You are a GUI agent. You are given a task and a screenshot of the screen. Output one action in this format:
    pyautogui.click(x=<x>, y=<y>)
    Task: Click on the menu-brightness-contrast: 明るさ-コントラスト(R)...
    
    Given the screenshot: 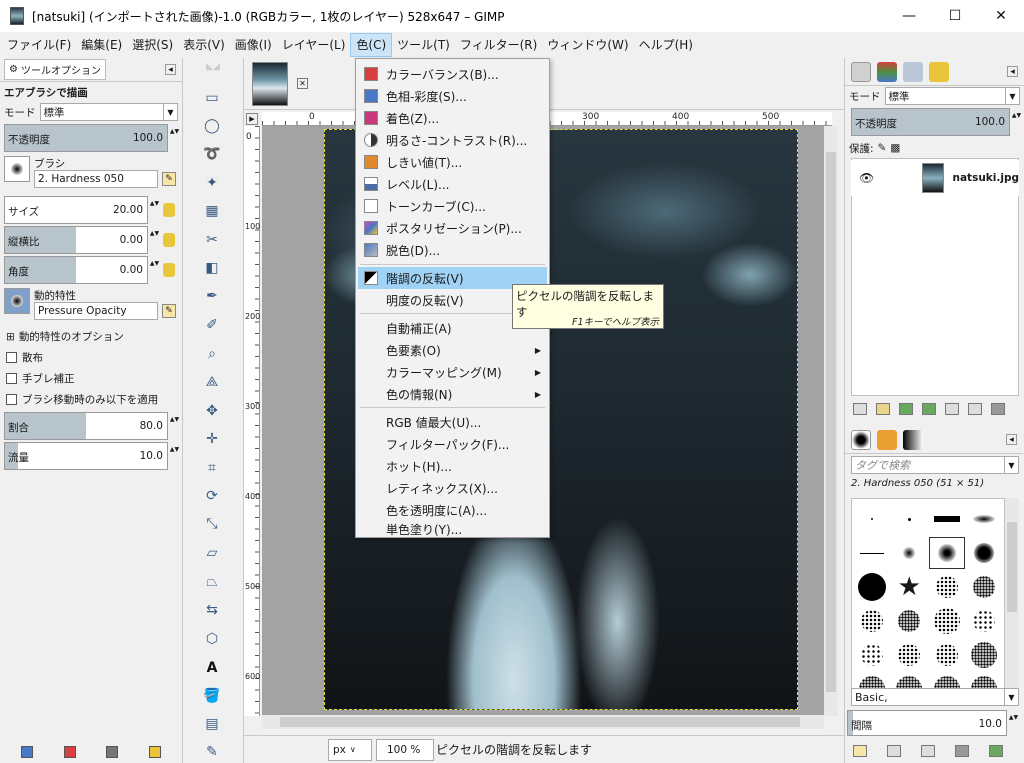 What is the action you would take?
    pyautogui.click(x=452, y=140)
    